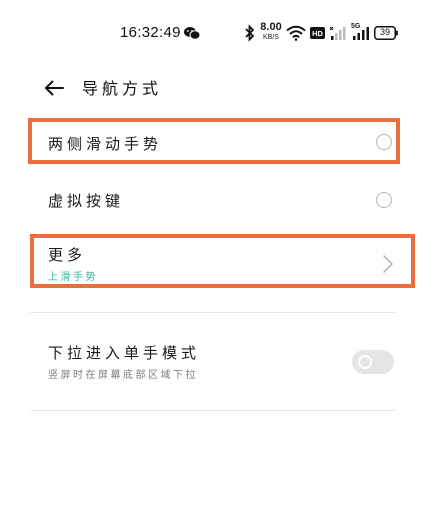 This screenshot has height=508, width=428. Describe the element at coordinates (271, 27) in the screenshot. I see `network-speed-value: 8.00` at that location.